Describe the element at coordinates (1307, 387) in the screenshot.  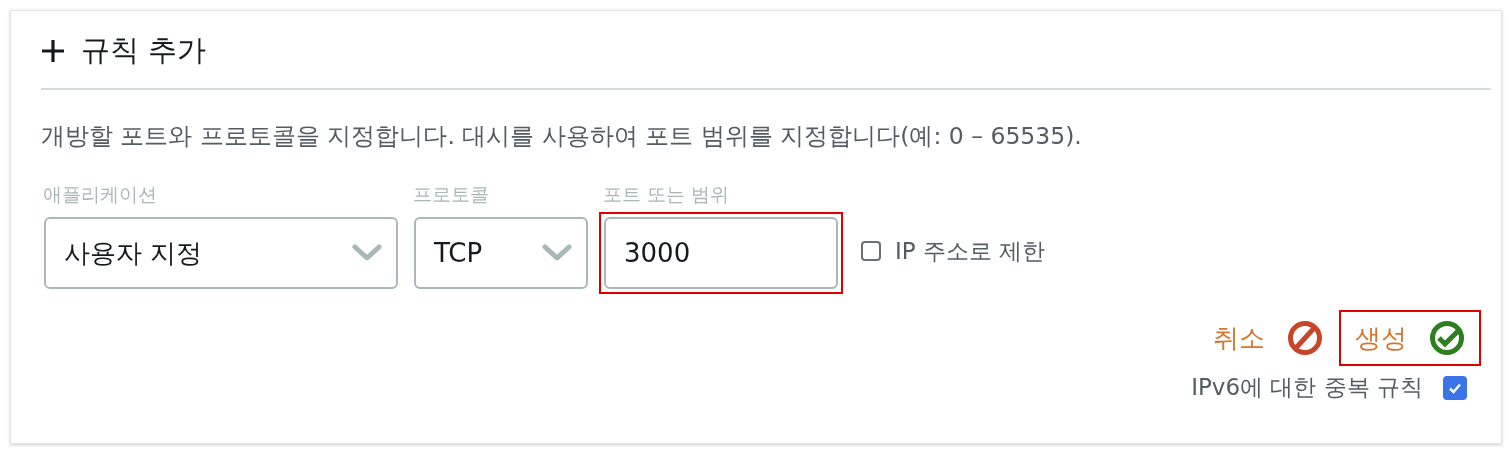
I see `checkbox-label: IPv6에 대한 중복 규칙` at that location.